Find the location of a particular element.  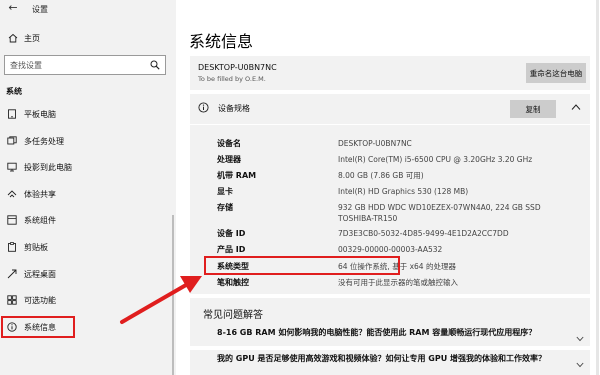

sidebar-item-clipboard: 剪贴板 is located at coordinates (88, 247).